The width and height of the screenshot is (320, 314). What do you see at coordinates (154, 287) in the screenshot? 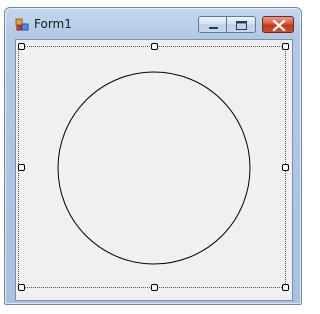
I see `resize-handle-bottom` at bounding box center [154, 287].